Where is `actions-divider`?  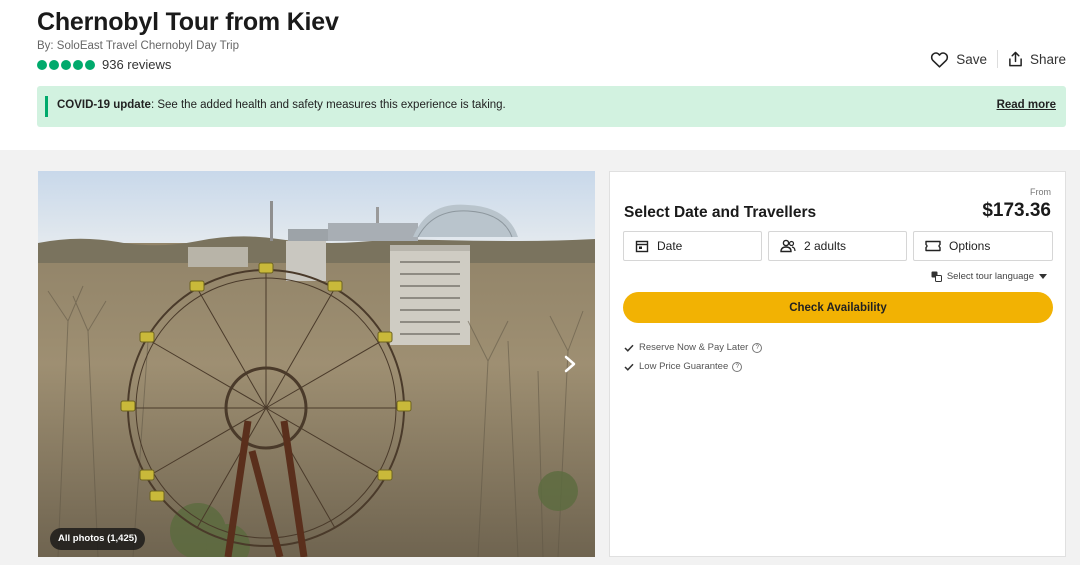
actions-divider is located at coordinates (997, 59).